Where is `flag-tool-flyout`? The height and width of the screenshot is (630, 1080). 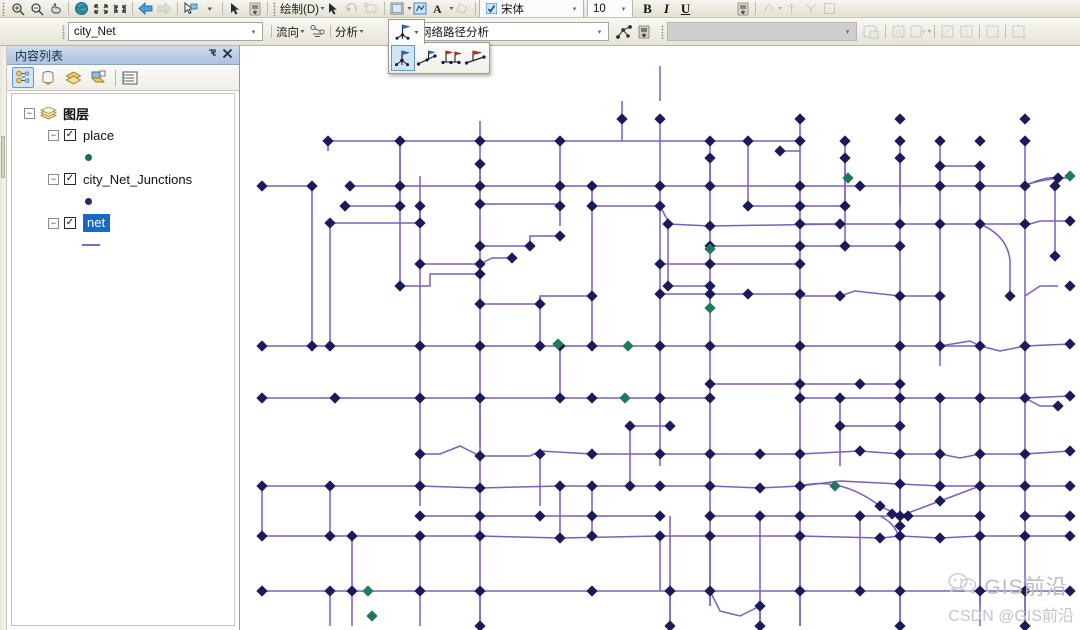
flag-tool-flyout is located at coordinates (439, 58).